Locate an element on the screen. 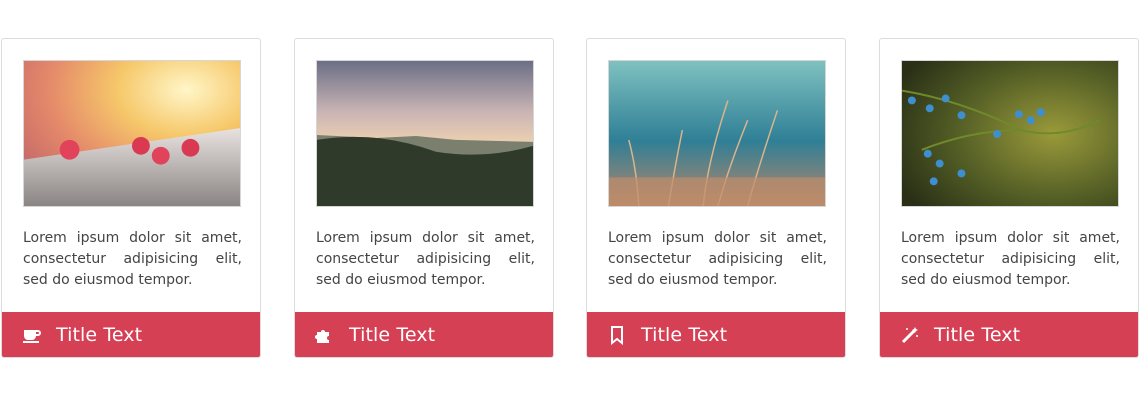  raspberries-photo is located at coordinates (132, 133).